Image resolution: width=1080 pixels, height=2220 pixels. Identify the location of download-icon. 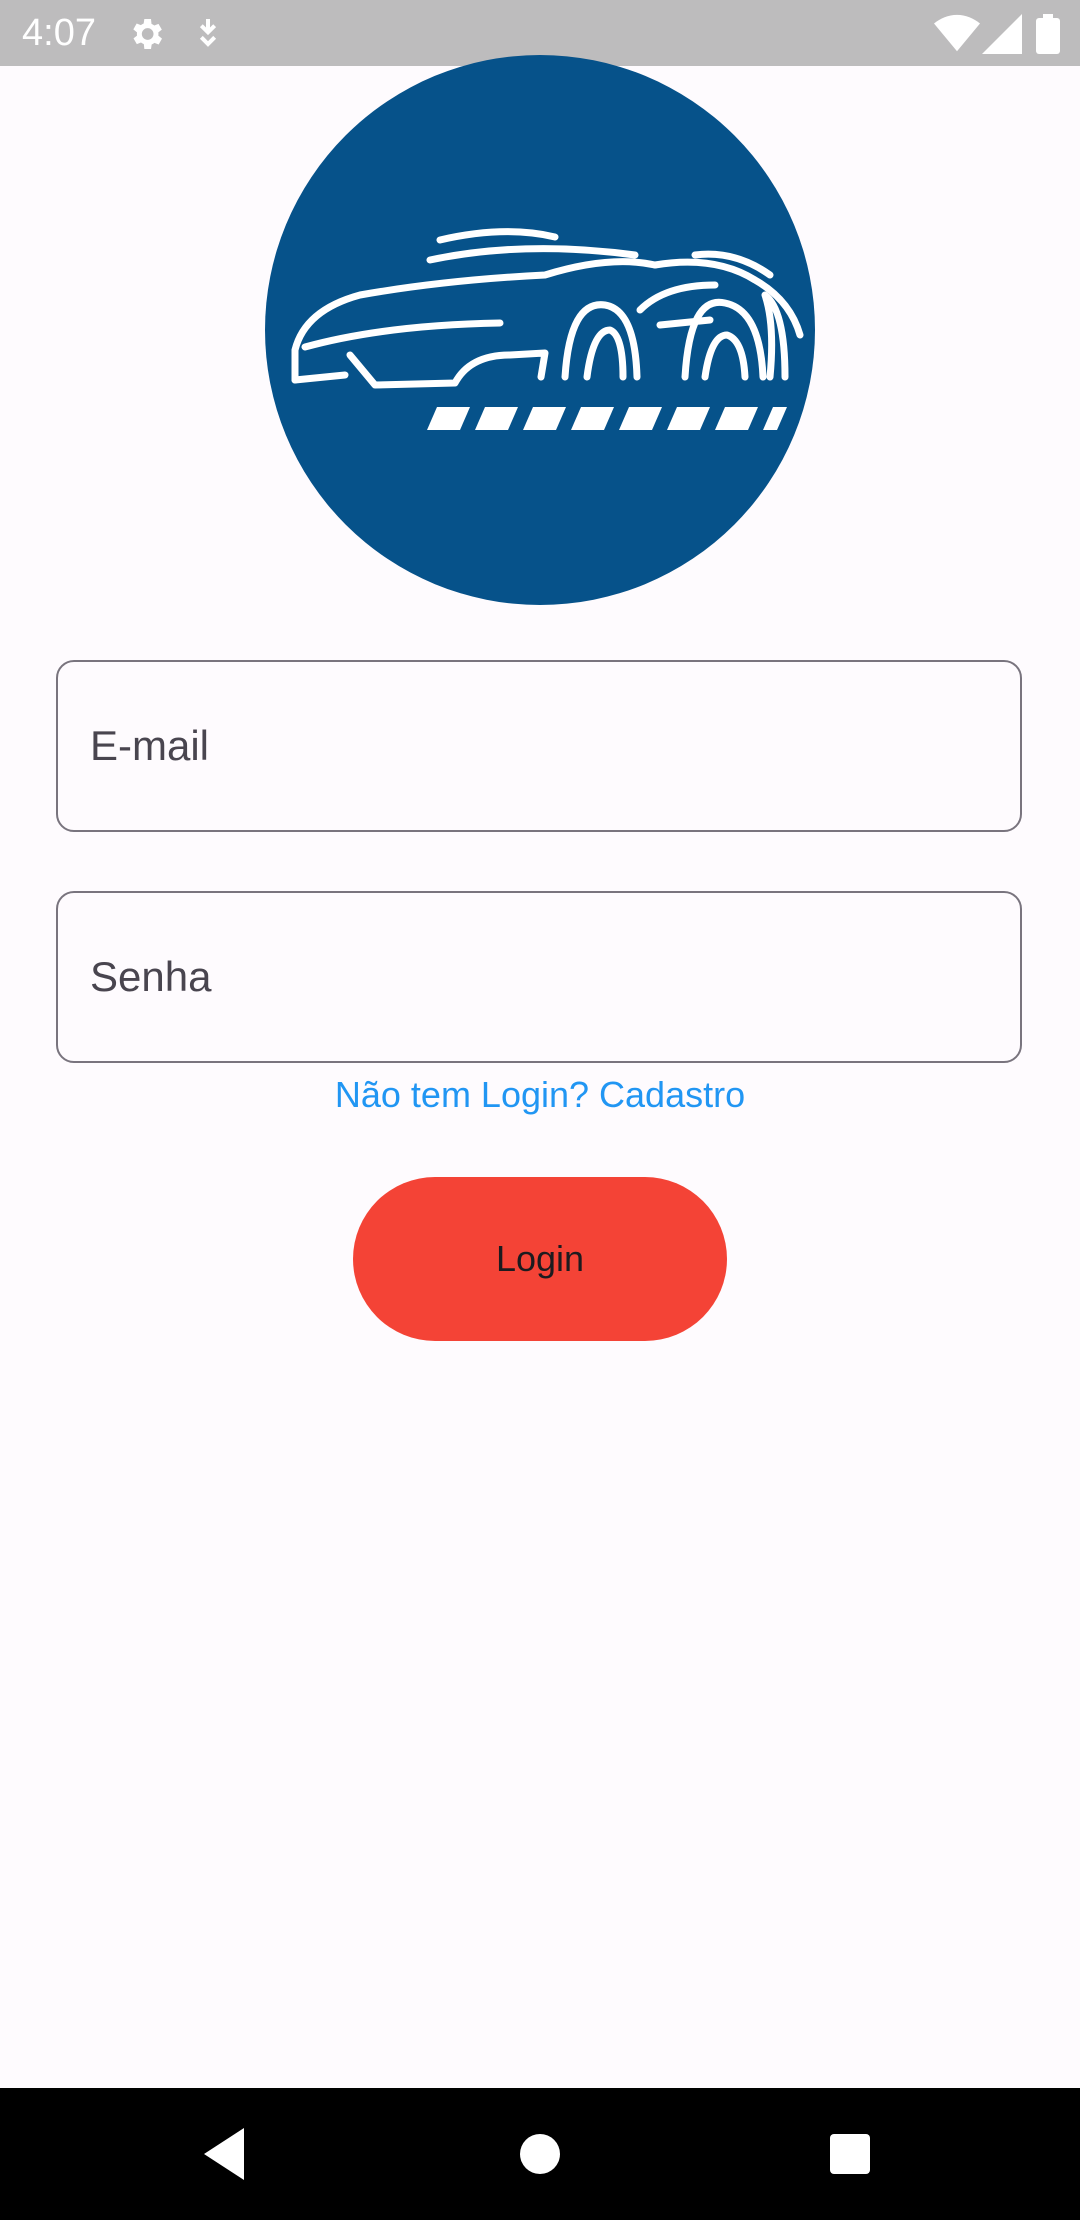
(208, 34).